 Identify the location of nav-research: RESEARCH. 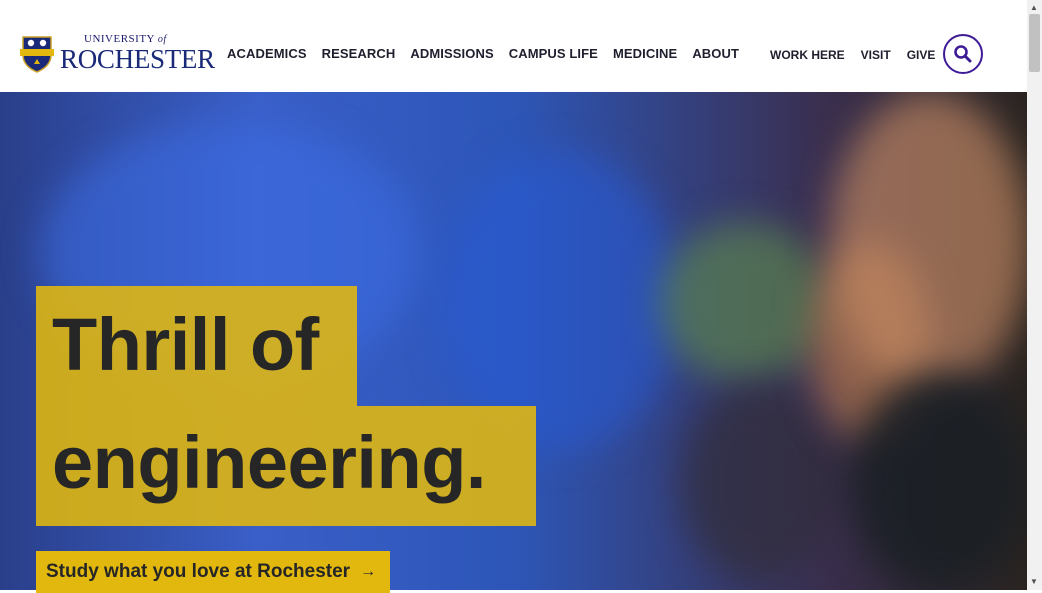
(359, 53).